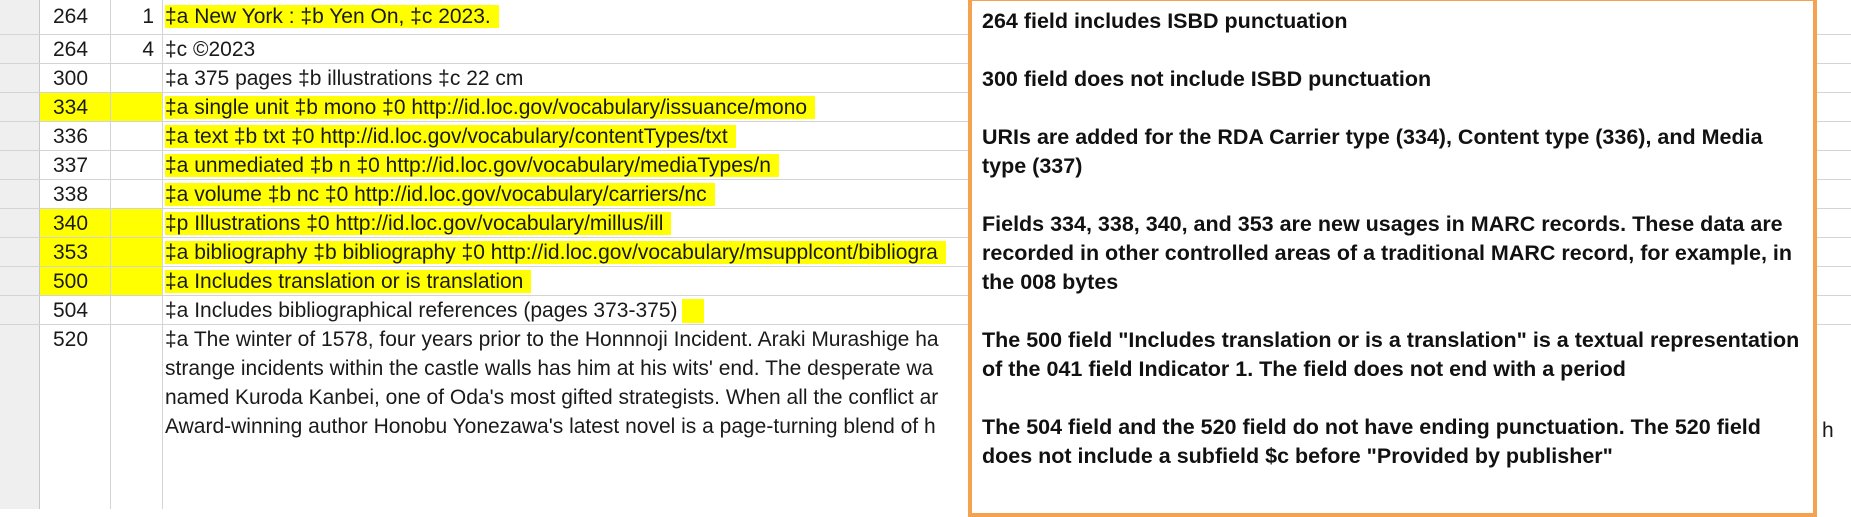 The height and width of the screenshot is (517, 1851). Describe the element at coordinates (332, 16) in the screenshot. I see `highlighted-data: ‡a New York : ‡b Yen On, ‡c 2023.` at that location.